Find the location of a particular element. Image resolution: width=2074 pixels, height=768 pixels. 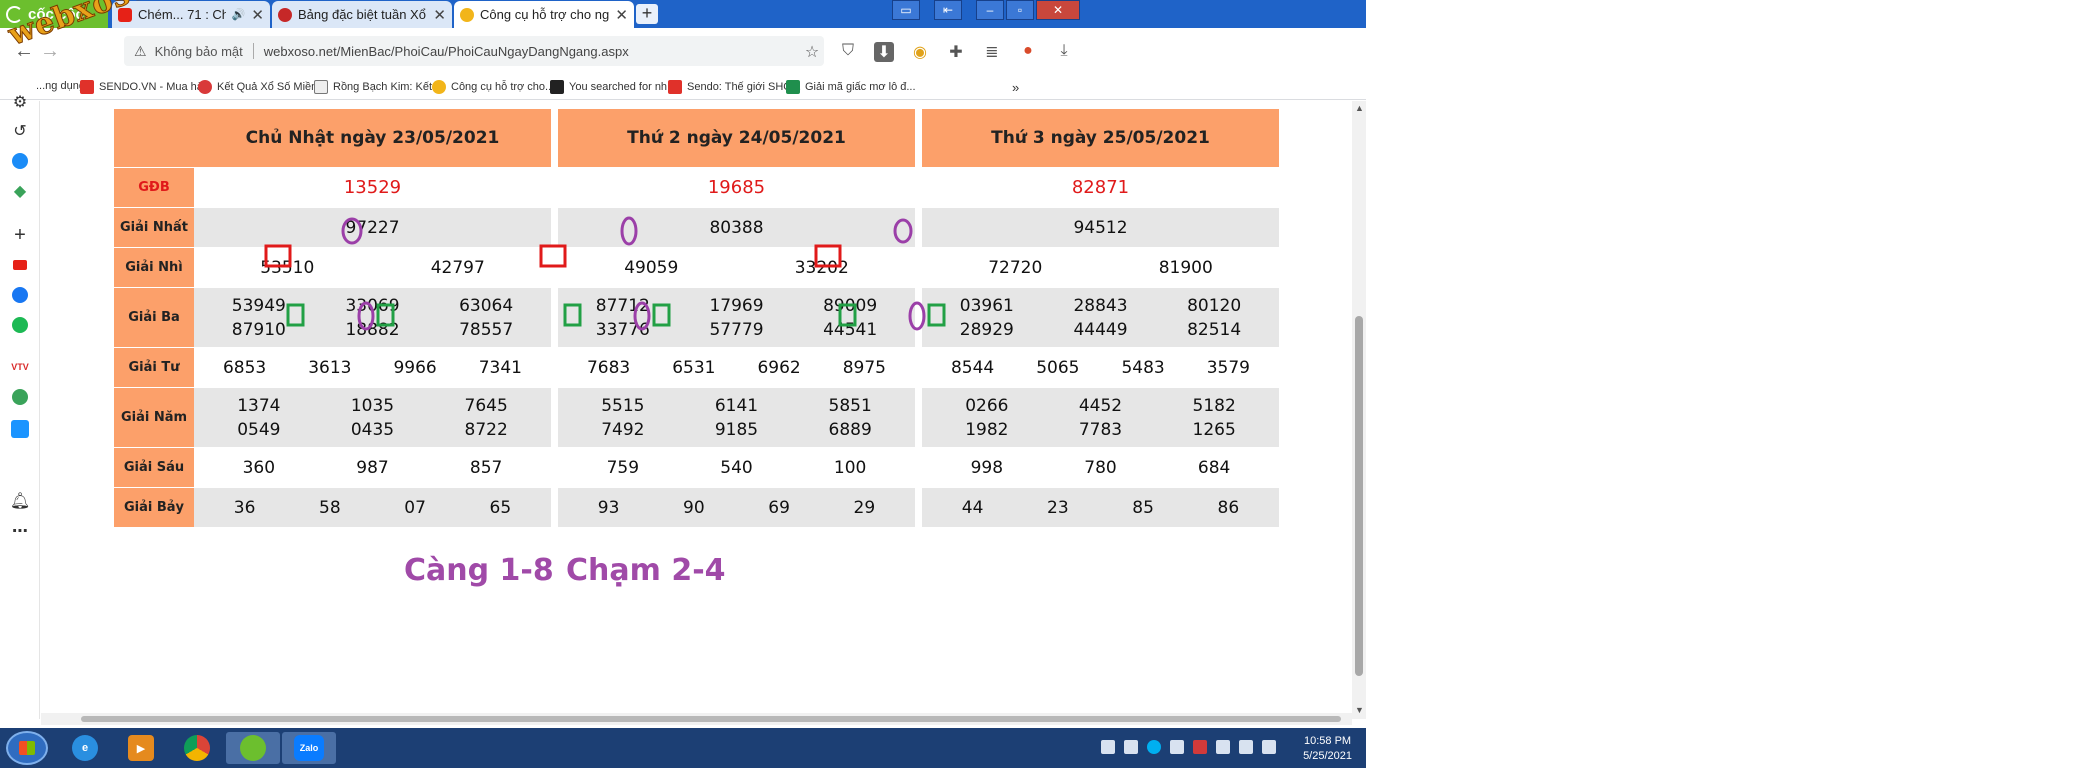

prize-number: 03961 is located at coordinates (986, 305).